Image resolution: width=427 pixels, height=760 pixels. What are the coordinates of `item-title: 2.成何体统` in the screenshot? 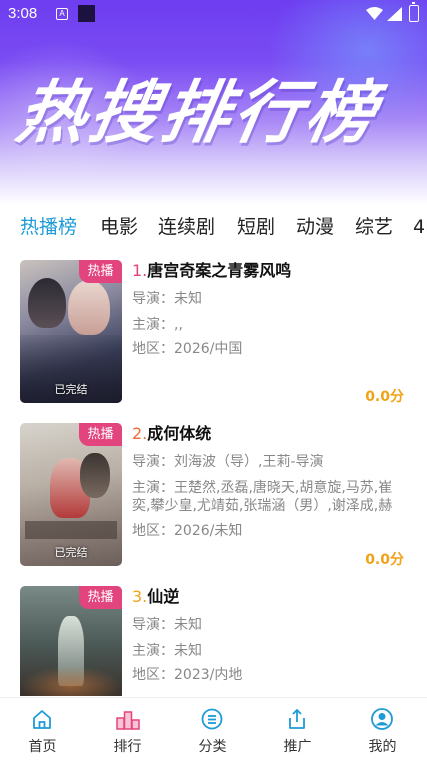 It's located at (171, 434).